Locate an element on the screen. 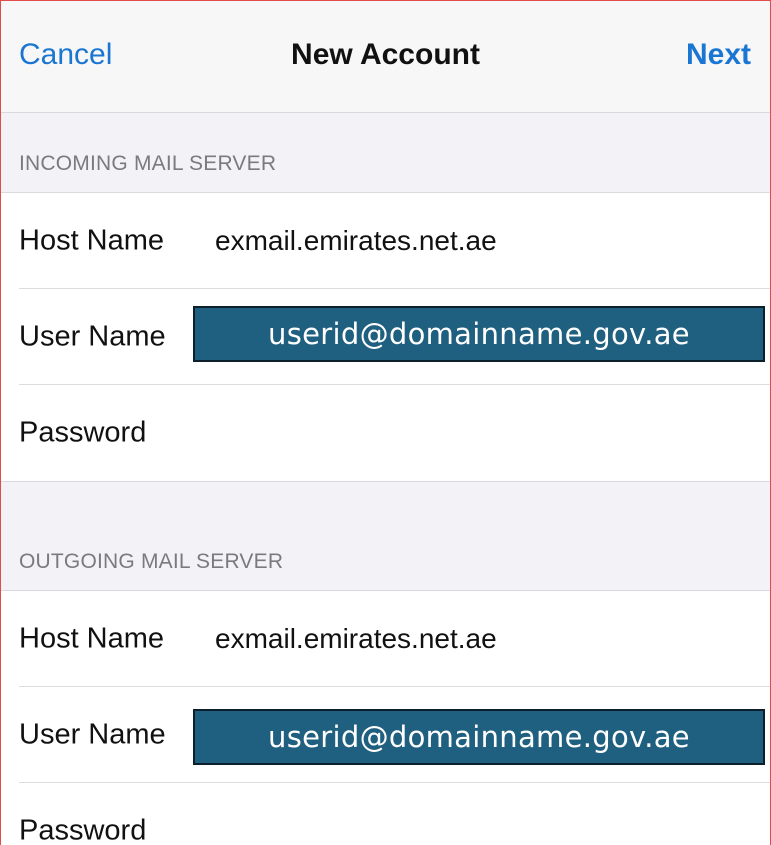 This screenshot has height=845, width=771. incoming-password-field is located at coordinates (475, 432).